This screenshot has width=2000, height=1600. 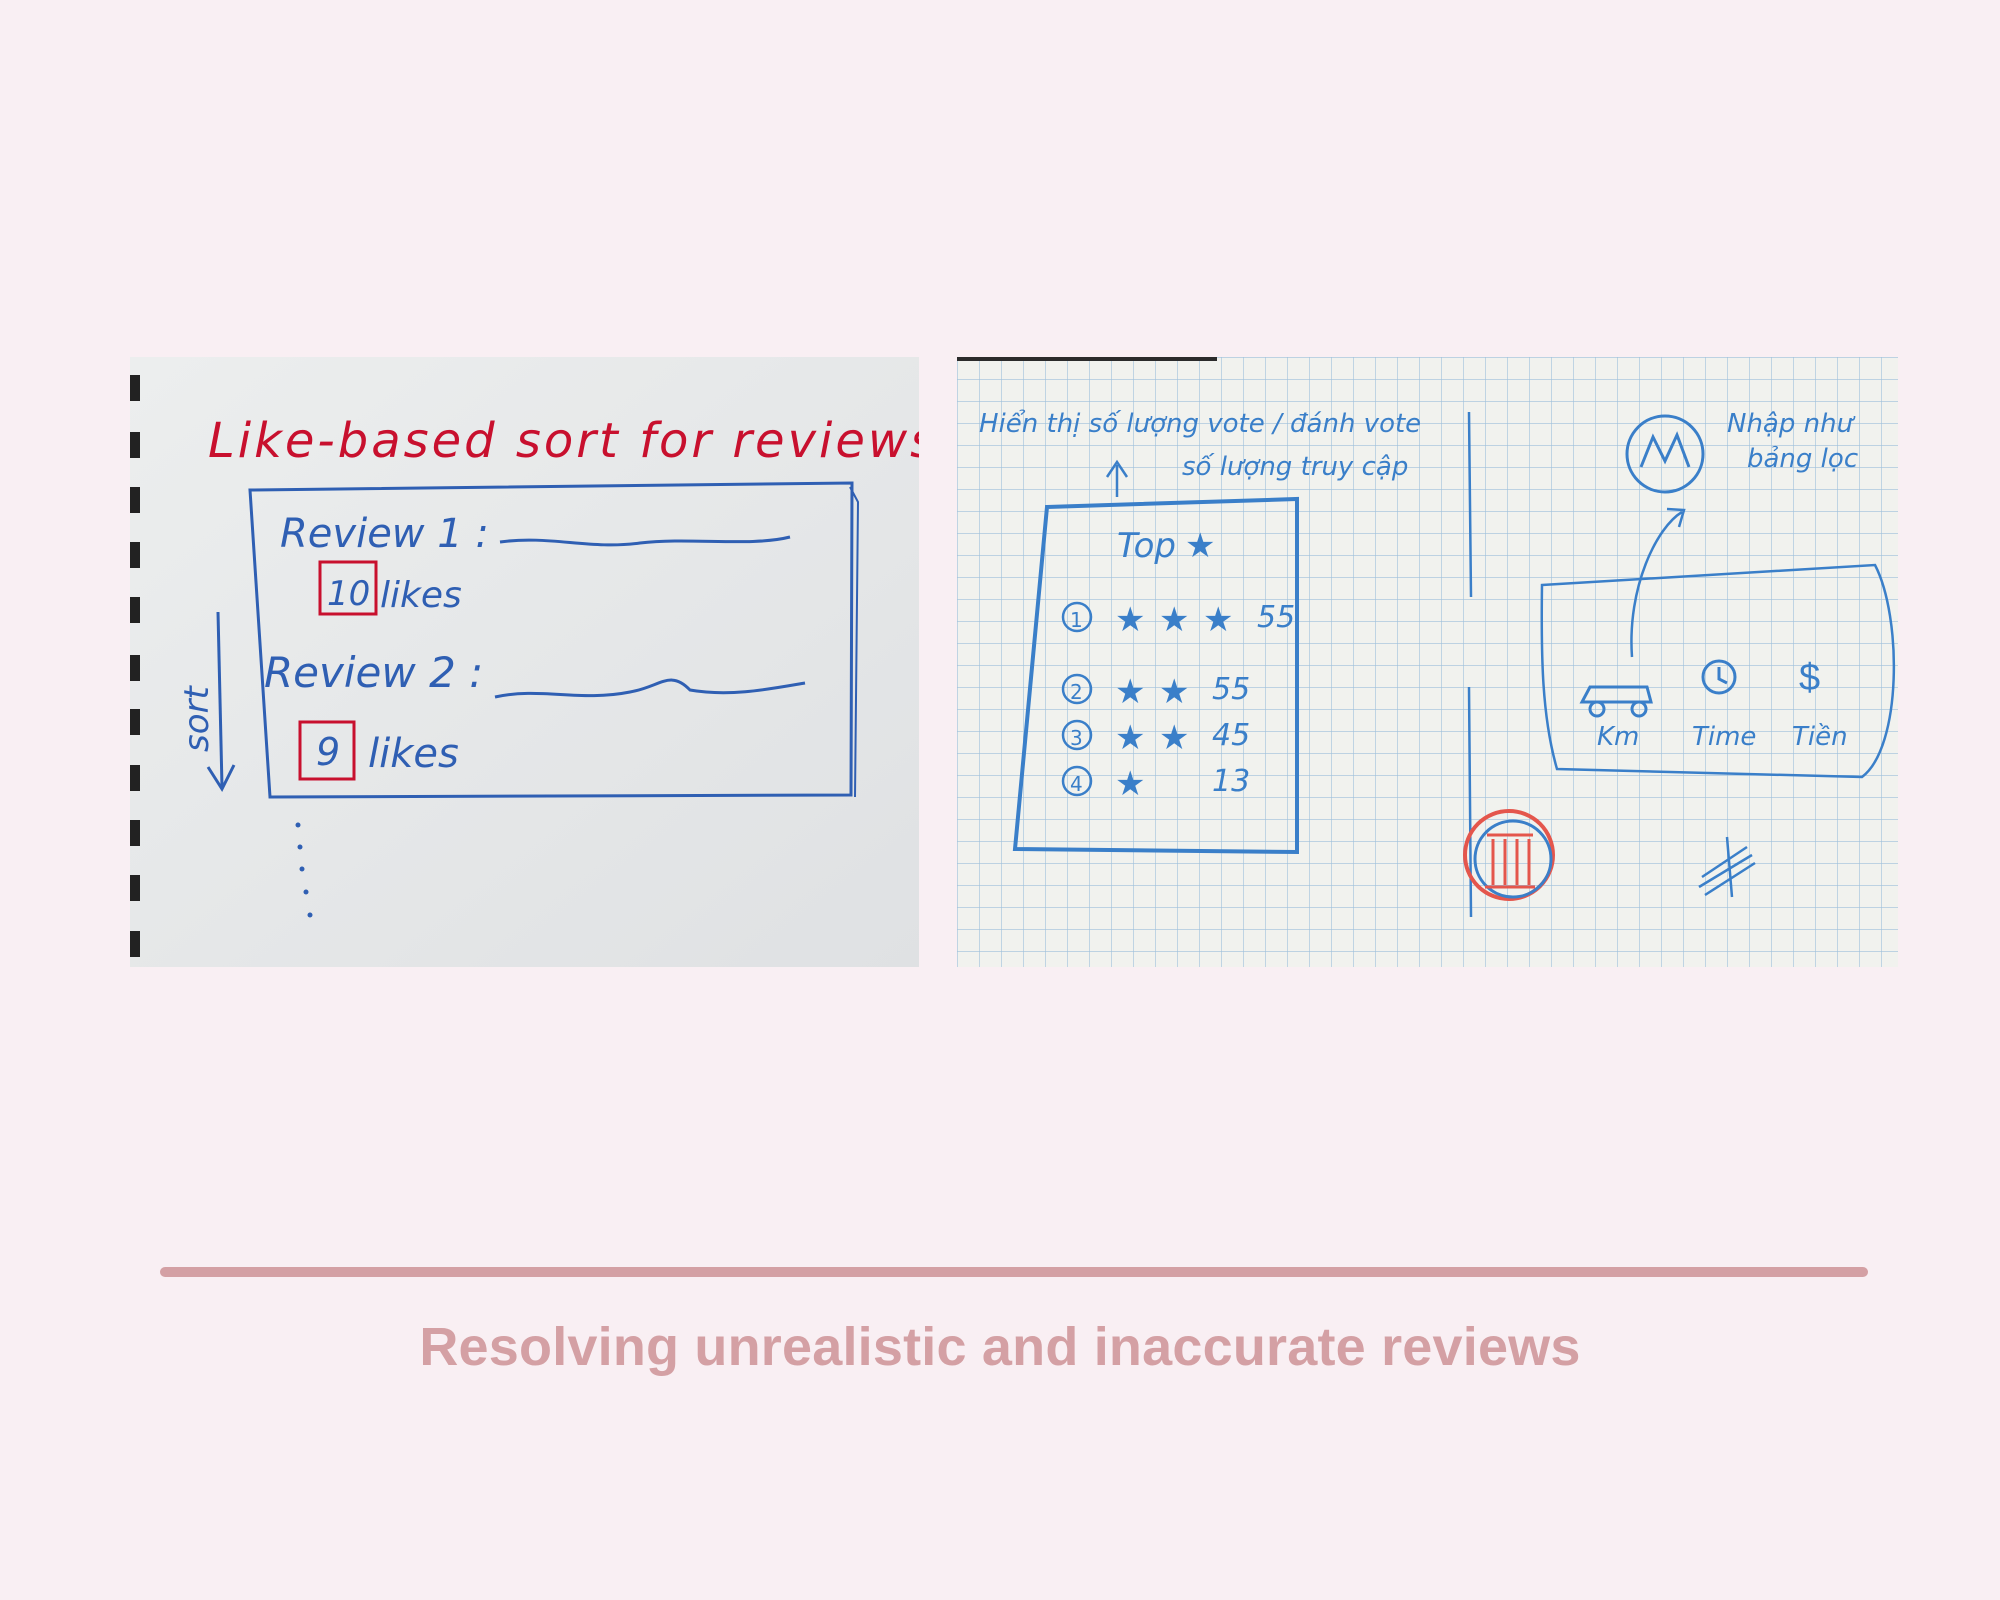 I want to click on note-top: Hiển thị số lượng vote / đánh vote, so click(x=1200, y=423).